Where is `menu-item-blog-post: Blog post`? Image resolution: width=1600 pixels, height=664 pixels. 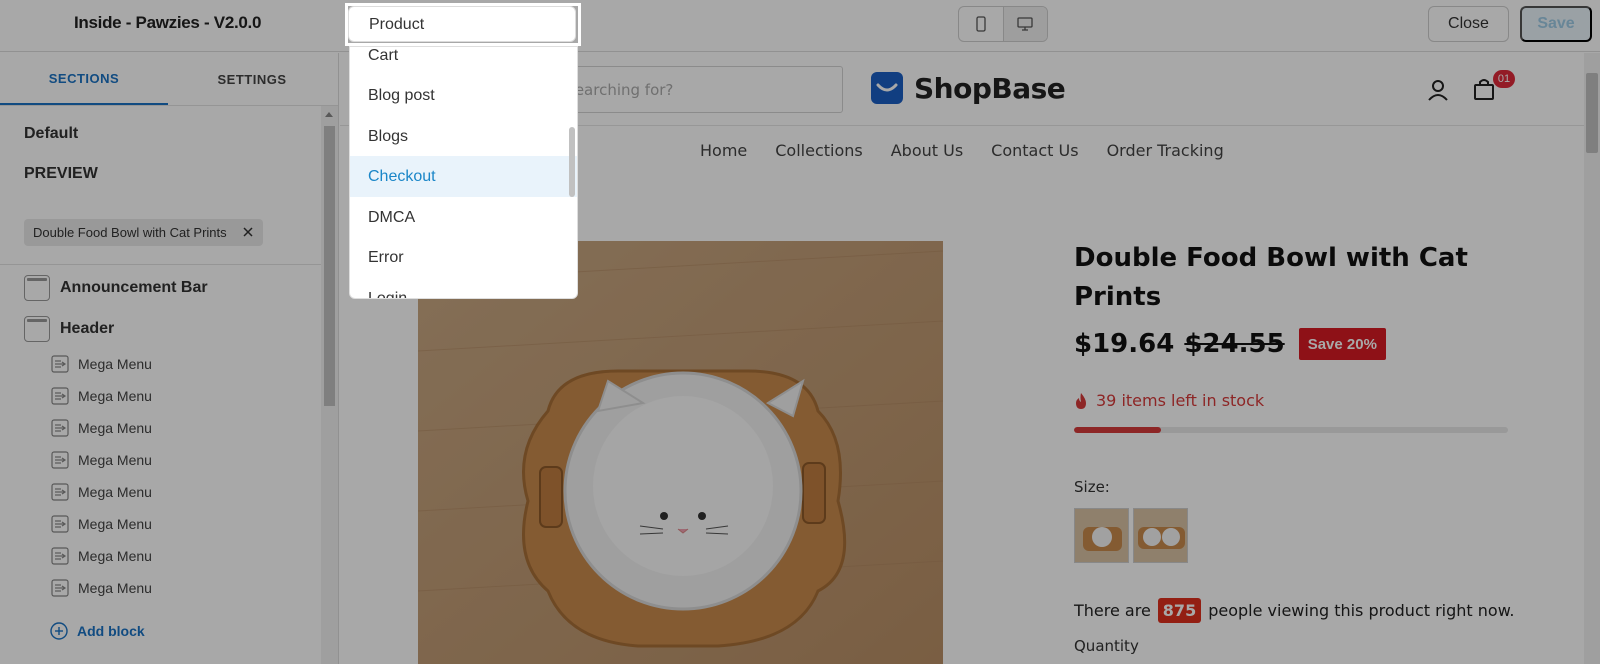
menu-item-blog-post: Blog post is located at coordinates (463, 95).